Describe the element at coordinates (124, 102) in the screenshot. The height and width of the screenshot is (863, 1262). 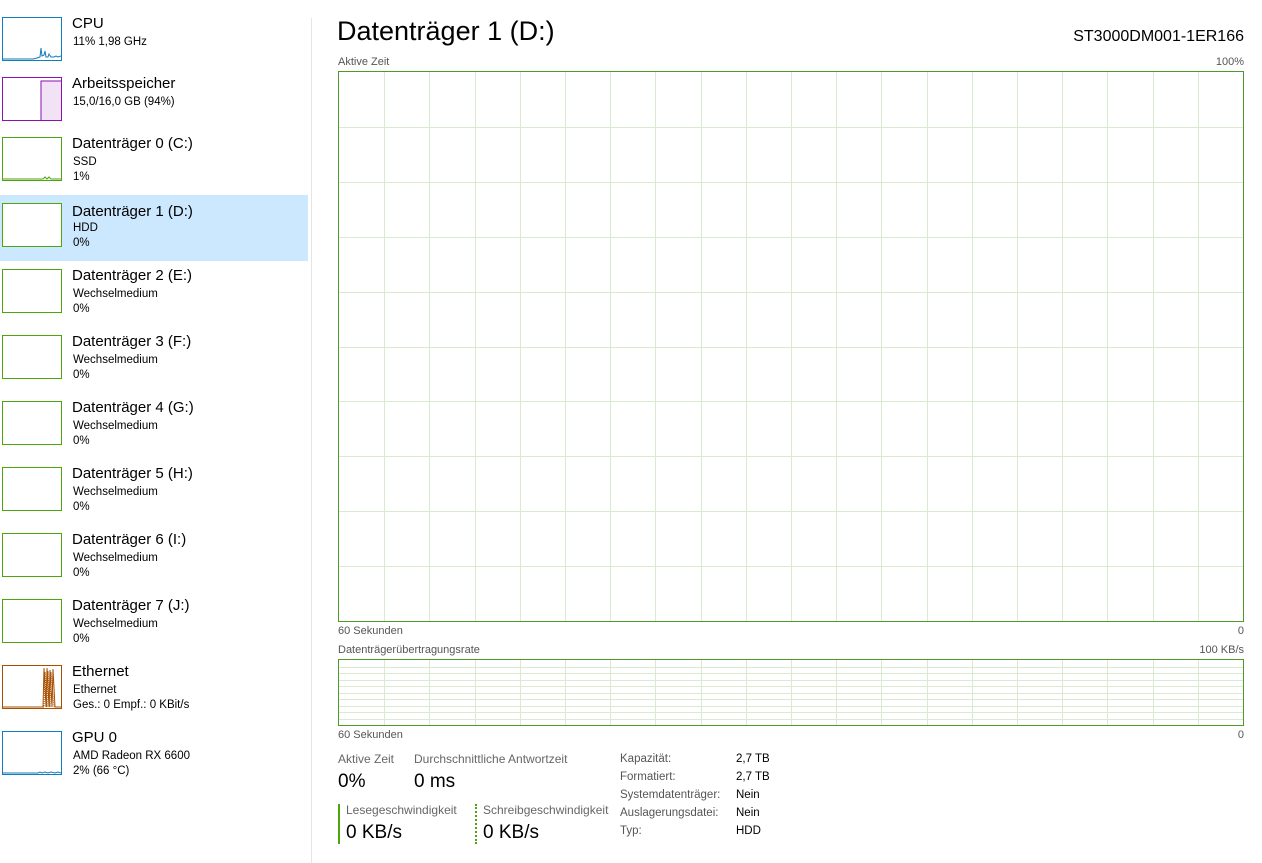
I see `sidebar-item-detail: 15,0/16,0 GB (94%)` at that location.